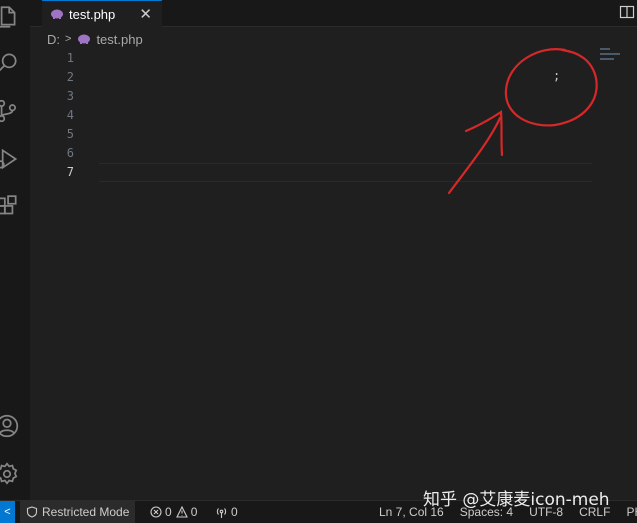 The width and height of the screenshot is (637, 523). What do you see at coordinates (32, 512) in the screenshot?
I see `shield-icon` at bounding box center [32, 512].